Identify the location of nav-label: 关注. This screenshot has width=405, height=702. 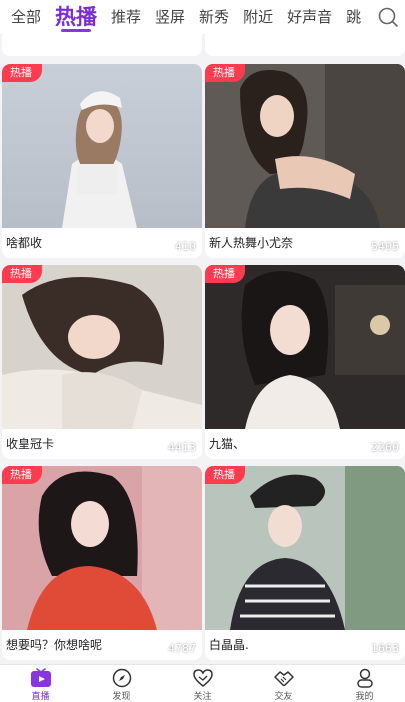
(202, 697).